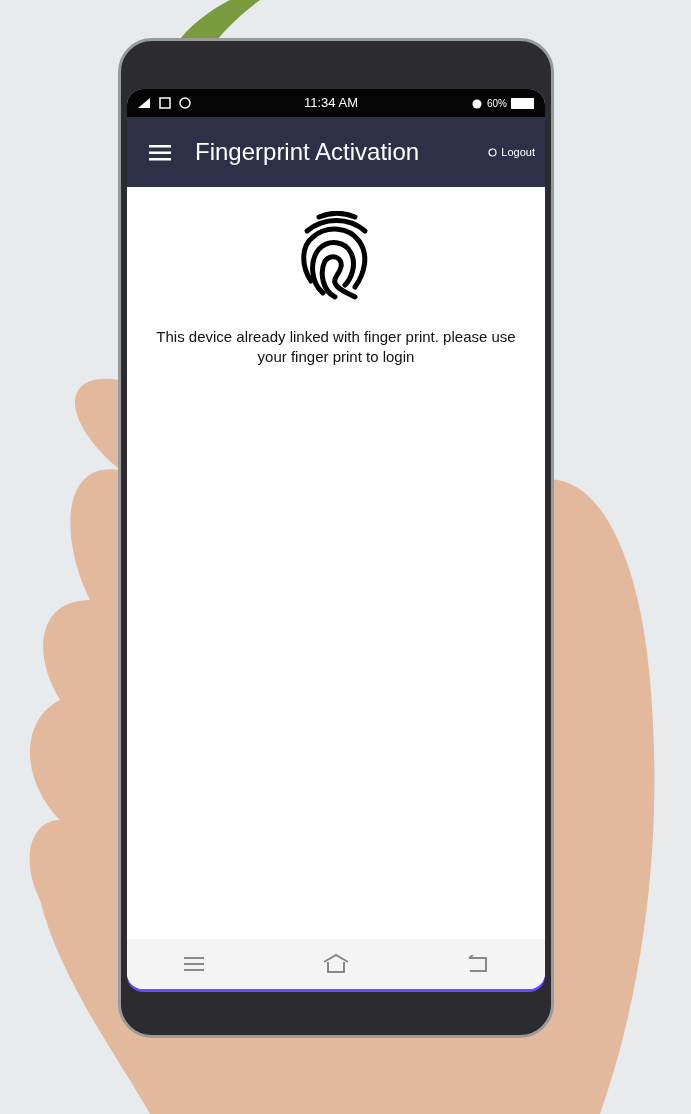 The width and height of the screenshot is (691, 1114). What do you see at coordinates (336, 347) in the screenshot?
I see `message-text: This device already linked with finger print. please use your finger print to login` at bounding box center [336, 347].